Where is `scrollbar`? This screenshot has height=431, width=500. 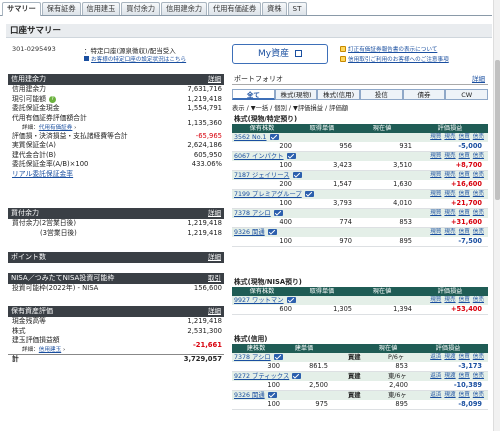
scrollbar is located at coordinates (496, 215).